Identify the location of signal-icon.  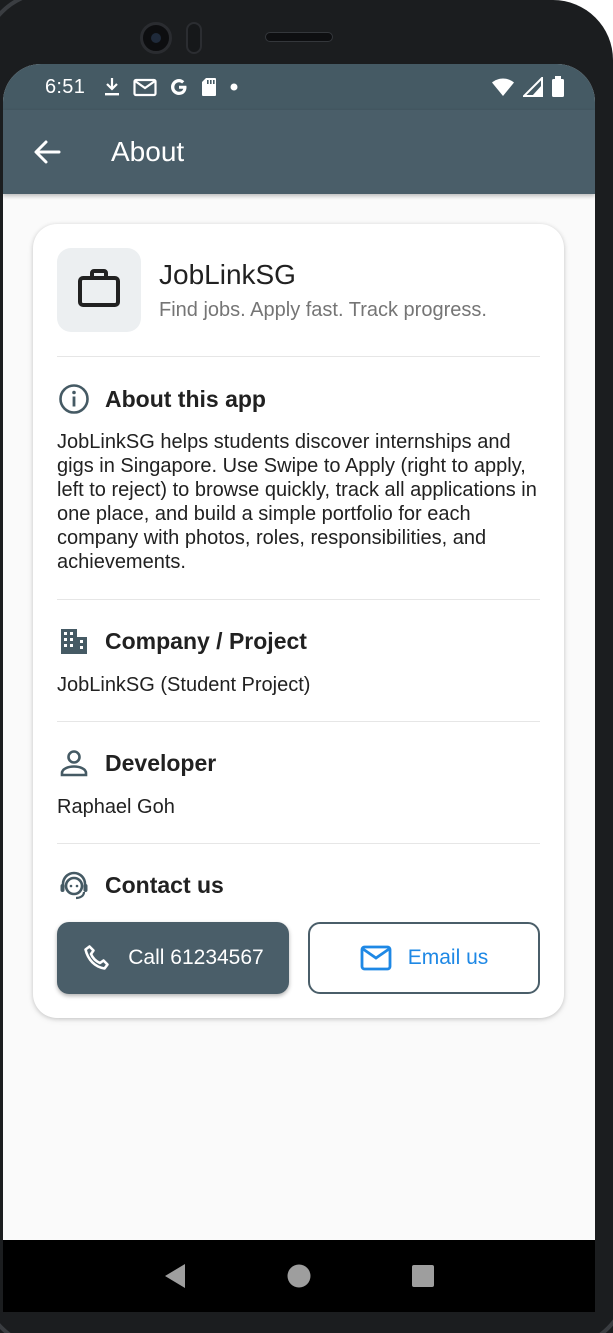
(533, 87).